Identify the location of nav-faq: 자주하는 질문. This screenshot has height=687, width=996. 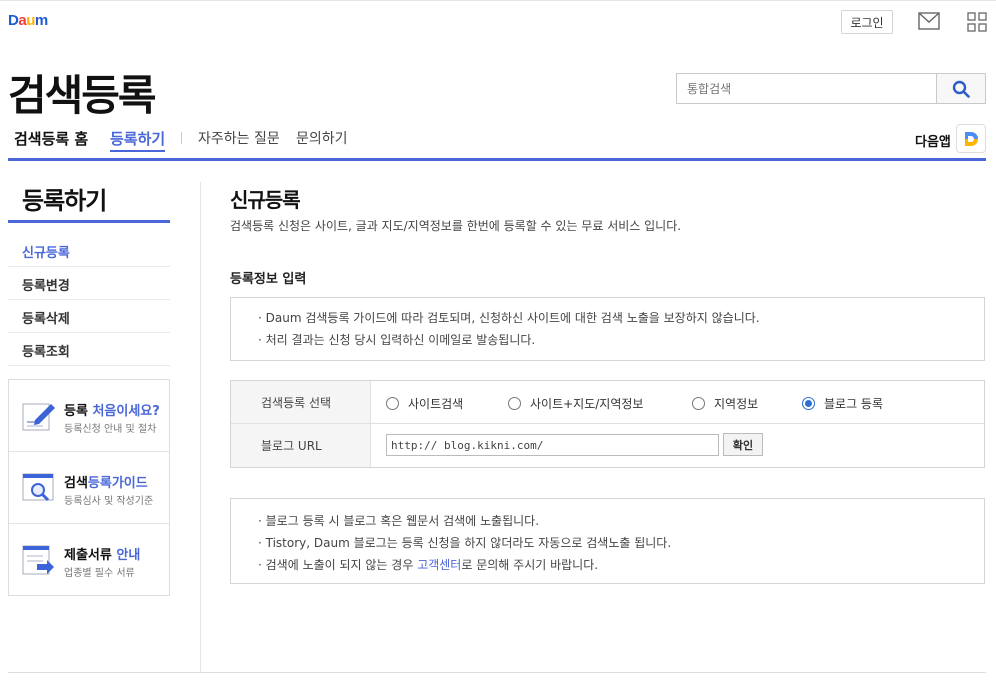
(239, 138).